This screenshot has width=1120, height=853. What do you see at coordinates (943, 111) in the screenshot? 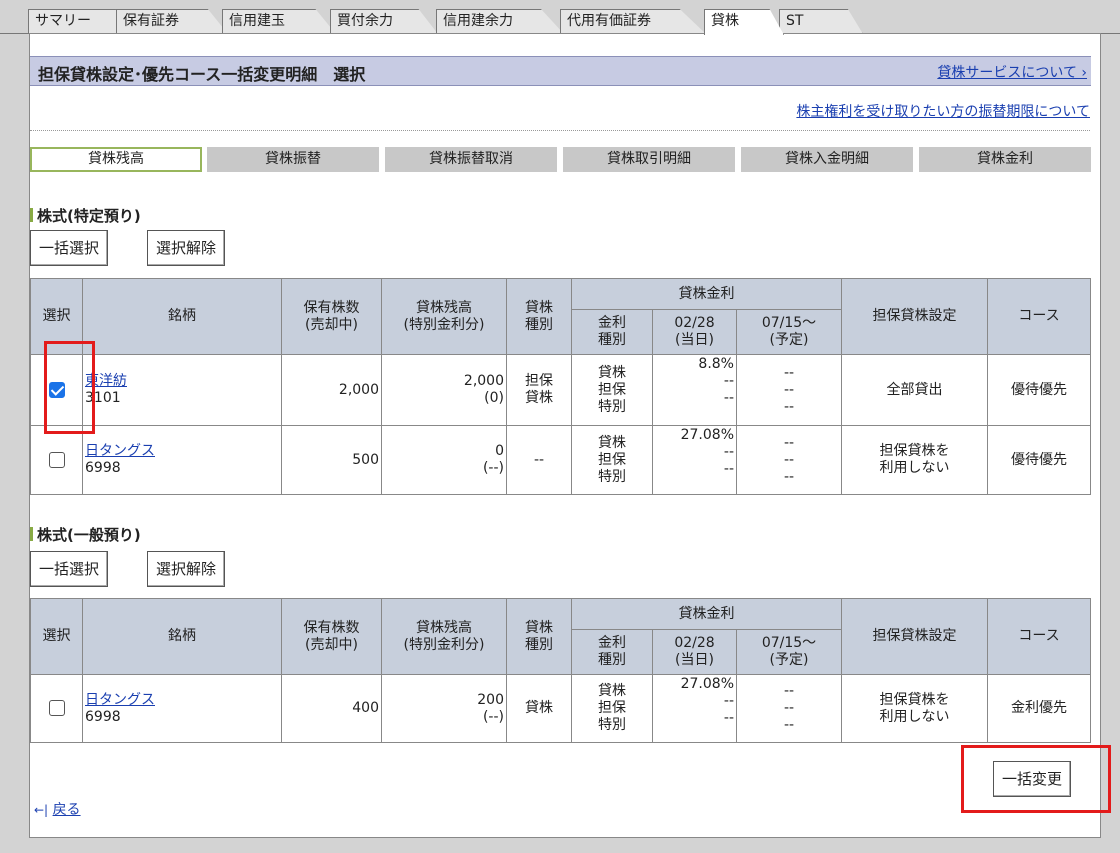
I see `transfer-deadline-link: 株主権利を受け取りたい方の振替期限について` at bounding box center [943, 111].